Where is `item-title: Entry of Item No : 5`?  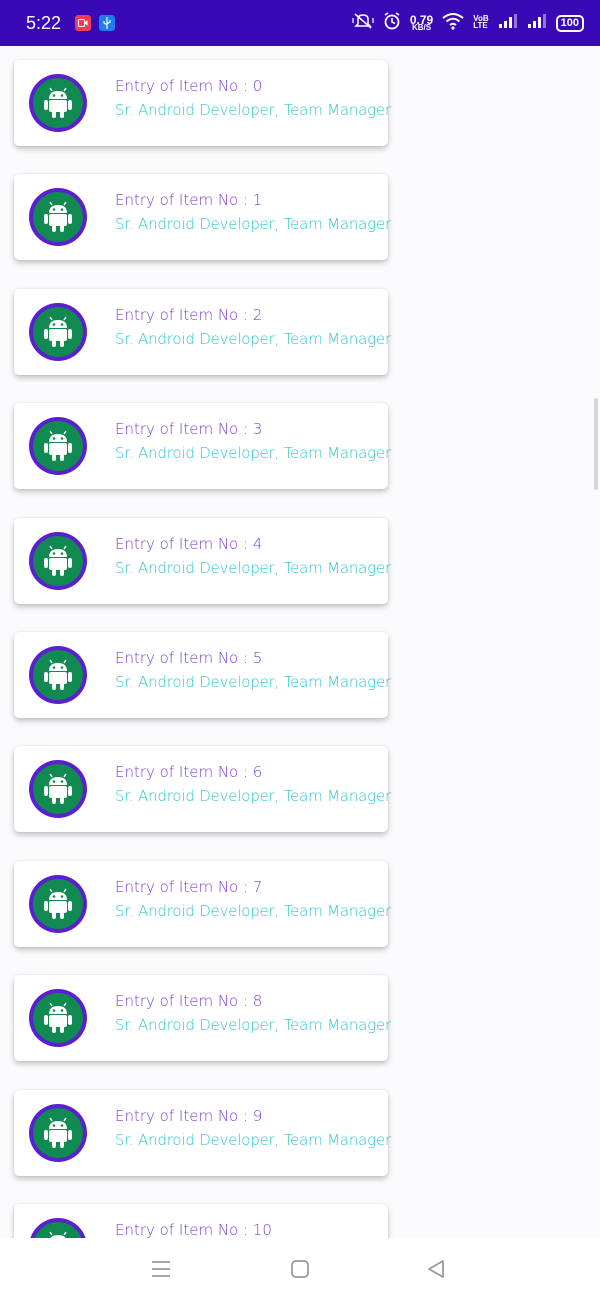 item-title: Entry of Item No : 5 is located at coordinates (189, 658).